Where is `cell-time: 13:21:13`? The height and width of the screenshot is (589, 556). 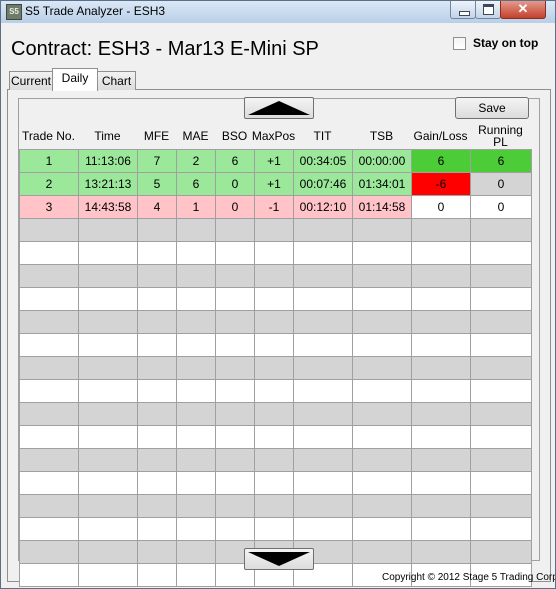 cell-time: 13:21:13 is located at coordinates (108, 184).